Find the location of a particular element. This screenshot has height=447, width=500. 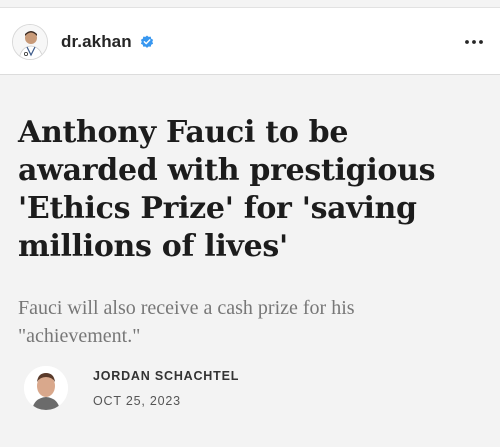

verified-badge-icon is located at coordinates (147, 41).